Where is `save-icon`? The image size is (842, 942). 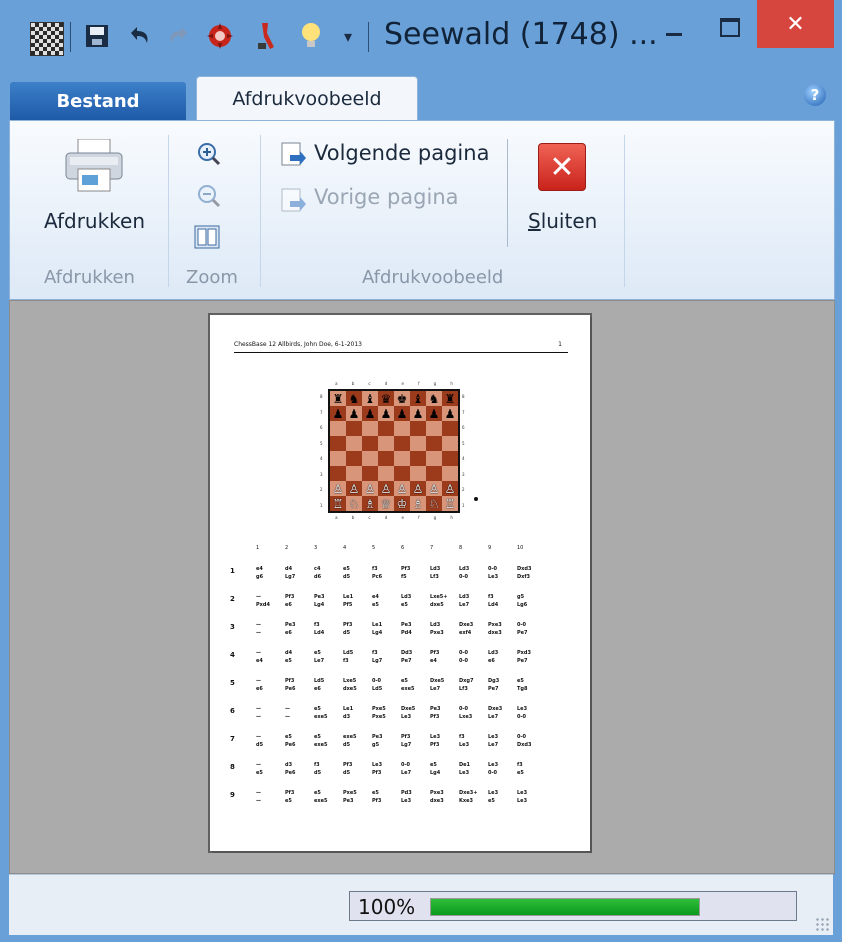 save-icon is located at coordinates (97, 36).